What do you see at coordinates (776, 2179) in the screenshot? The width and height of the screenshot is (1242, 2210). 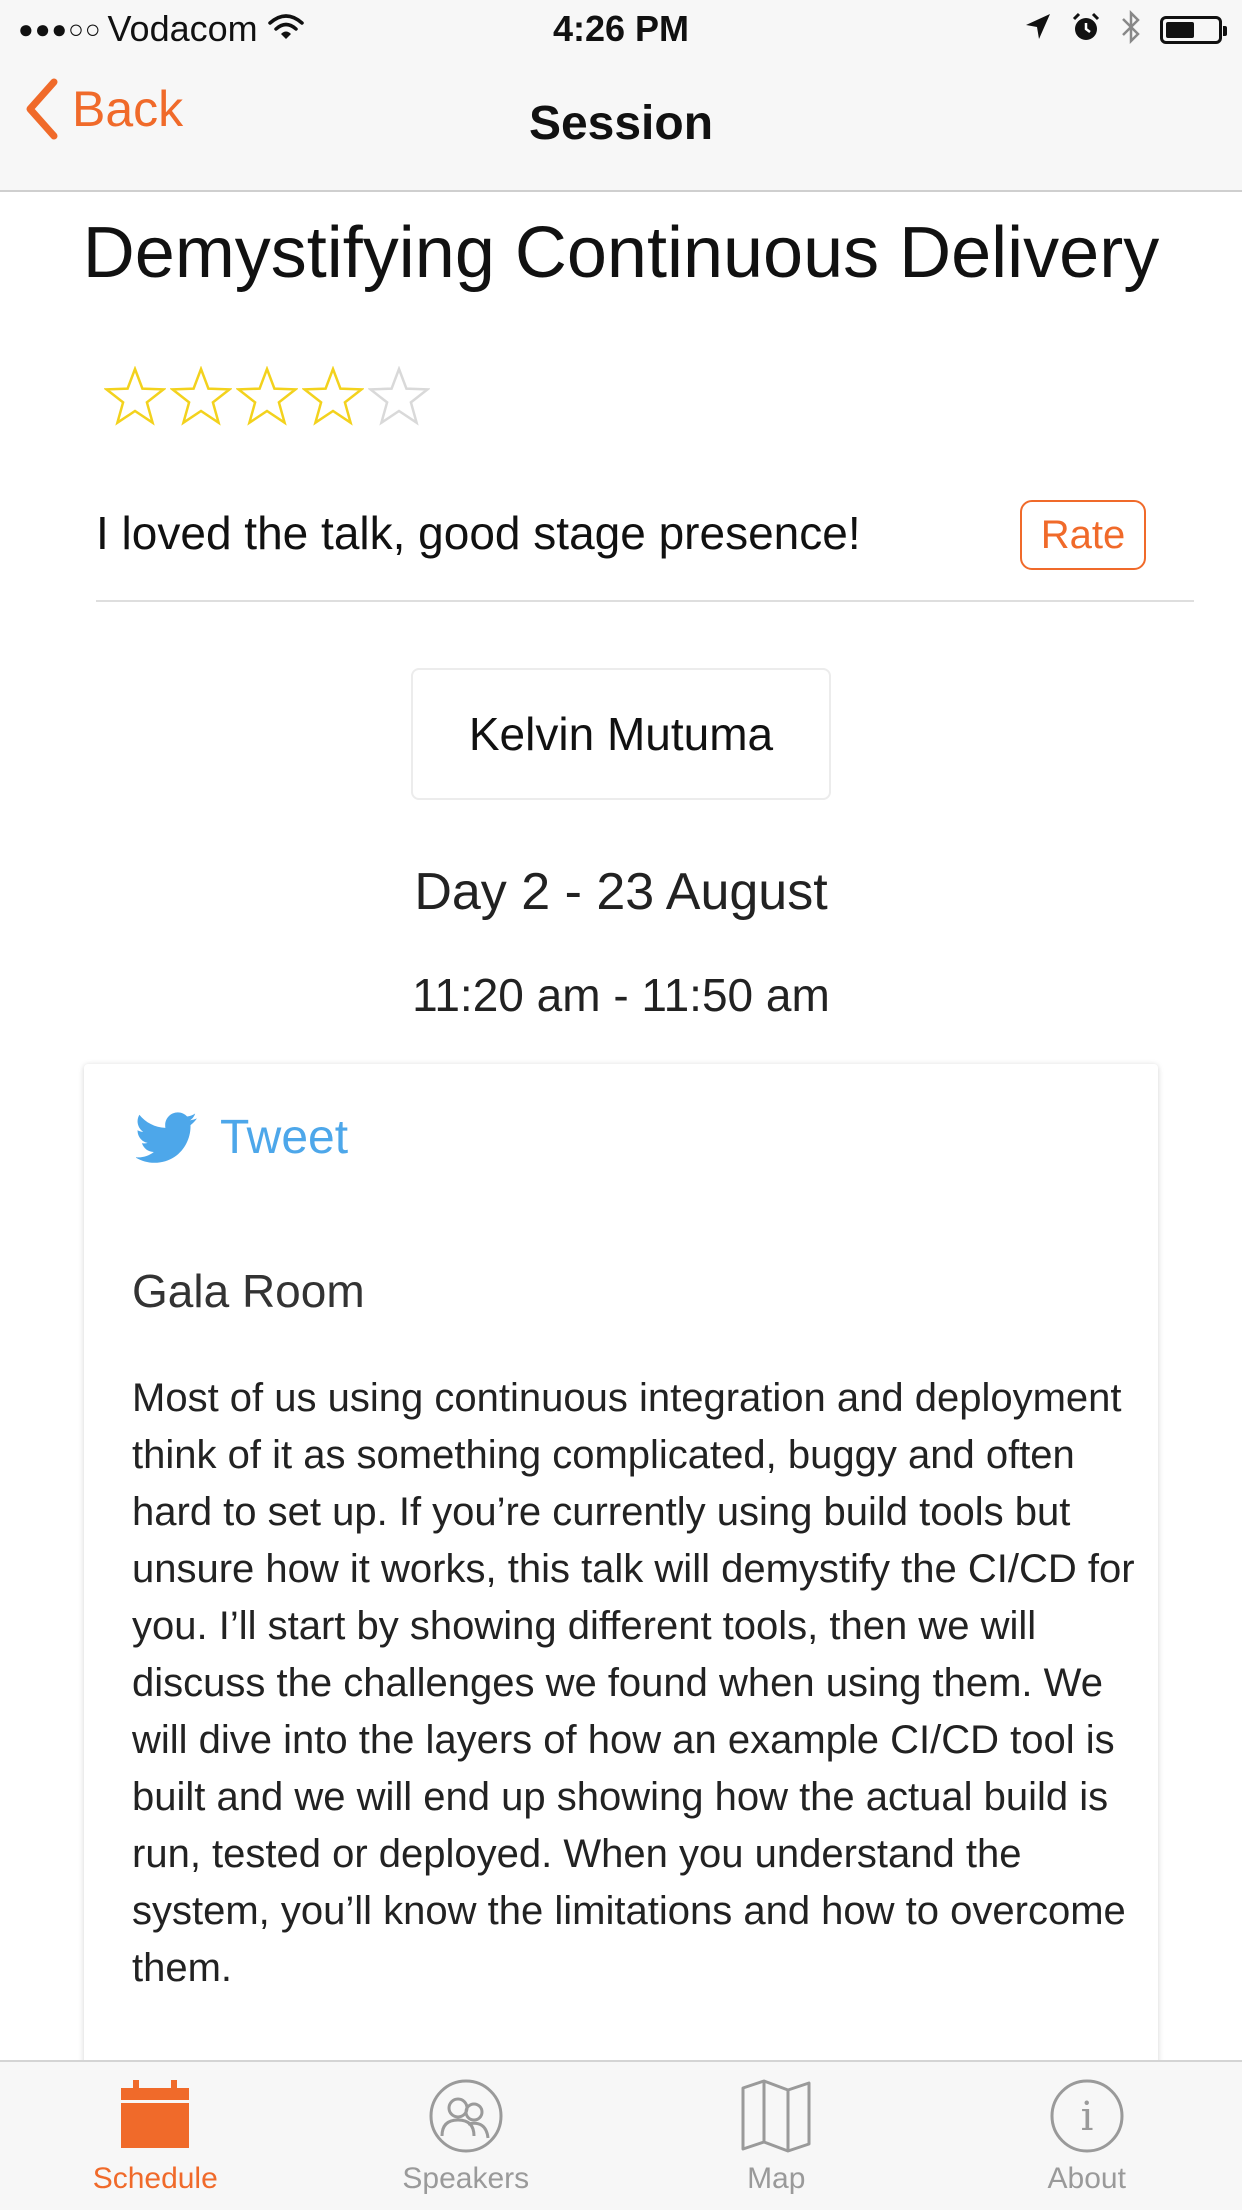 I see `tab-label: Map` at bounding box center [776, 2179].